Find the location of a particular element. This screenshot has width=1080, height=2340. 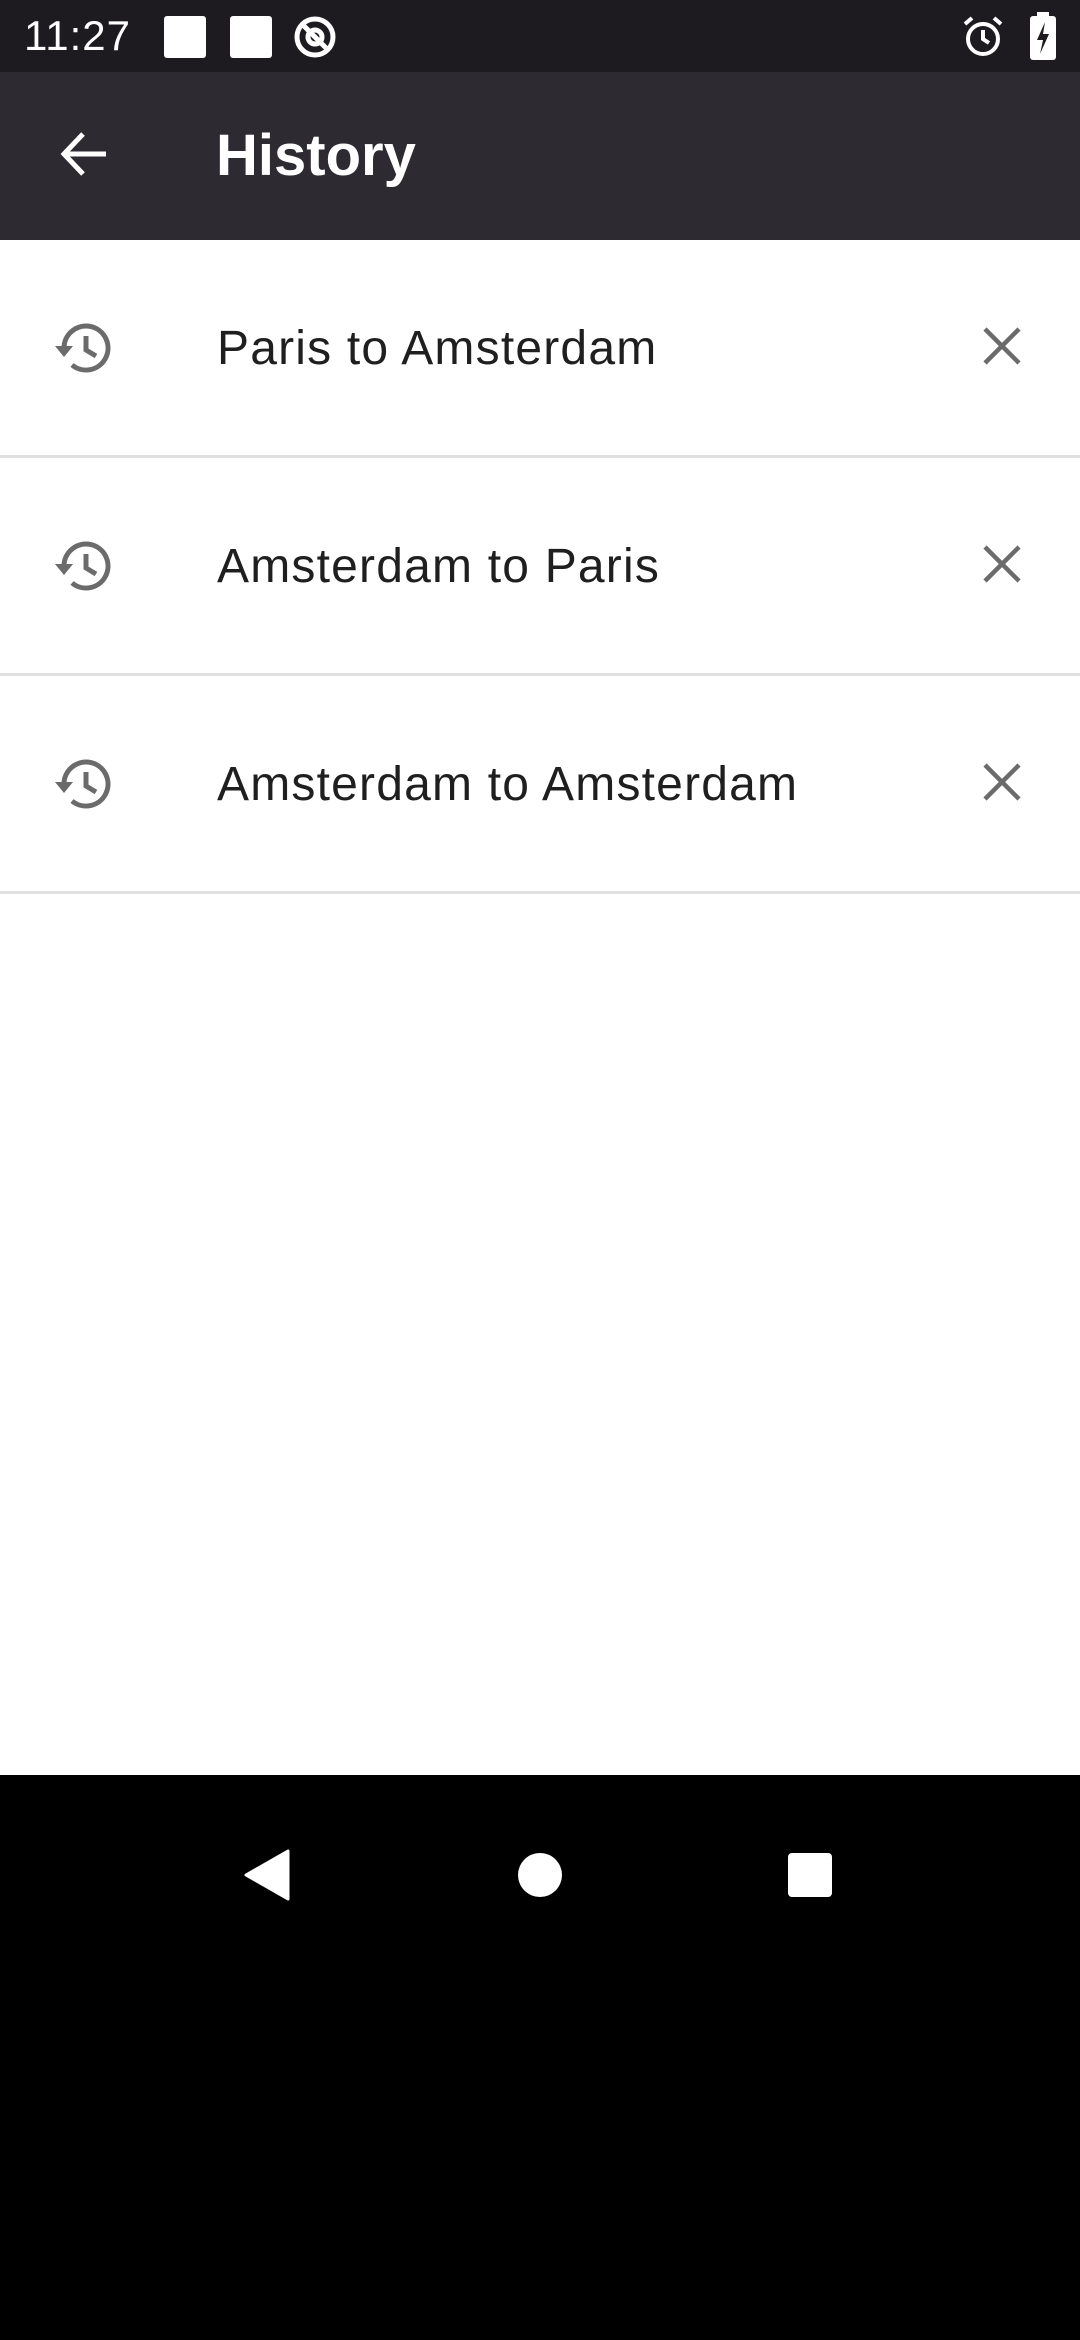

nav-back-icon is located at coordinates (267, 1875).